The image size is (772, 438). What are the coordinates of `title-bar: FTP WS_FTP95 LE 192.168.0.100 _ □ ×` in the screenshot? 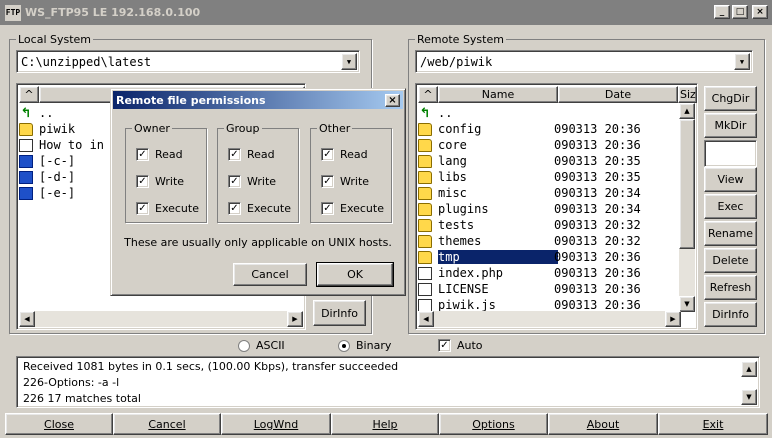 It's located at (386, 12).